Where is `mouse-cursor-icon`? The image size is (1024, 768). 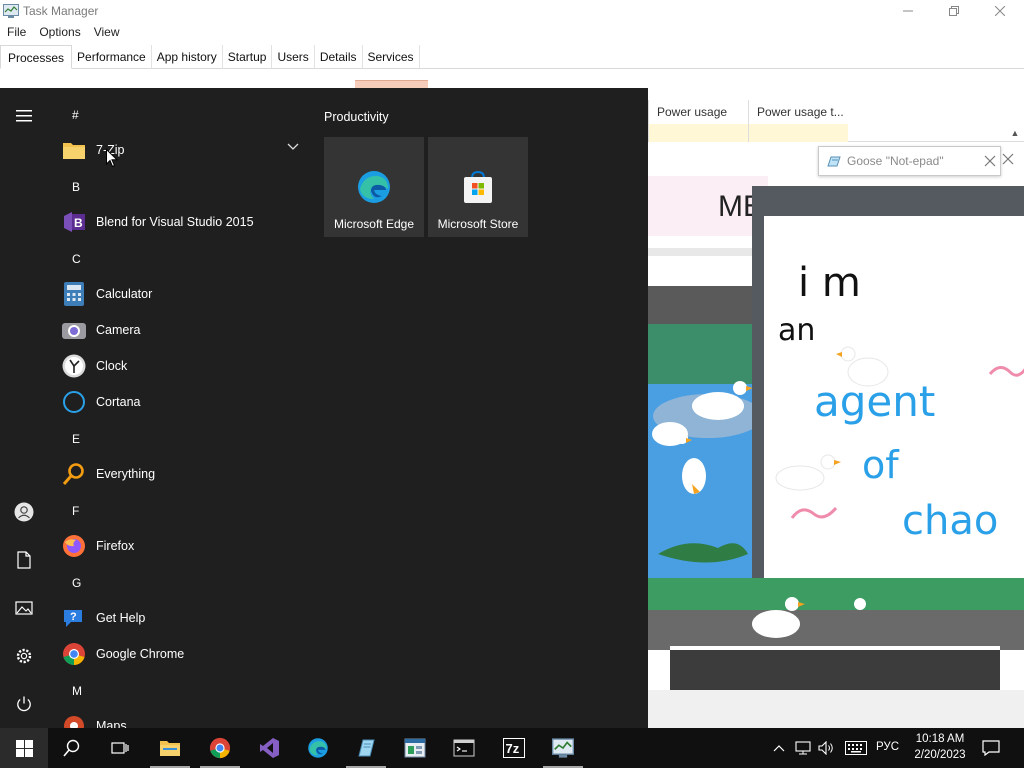 mouse-cursor-icon is located at coordinates (112, 158).